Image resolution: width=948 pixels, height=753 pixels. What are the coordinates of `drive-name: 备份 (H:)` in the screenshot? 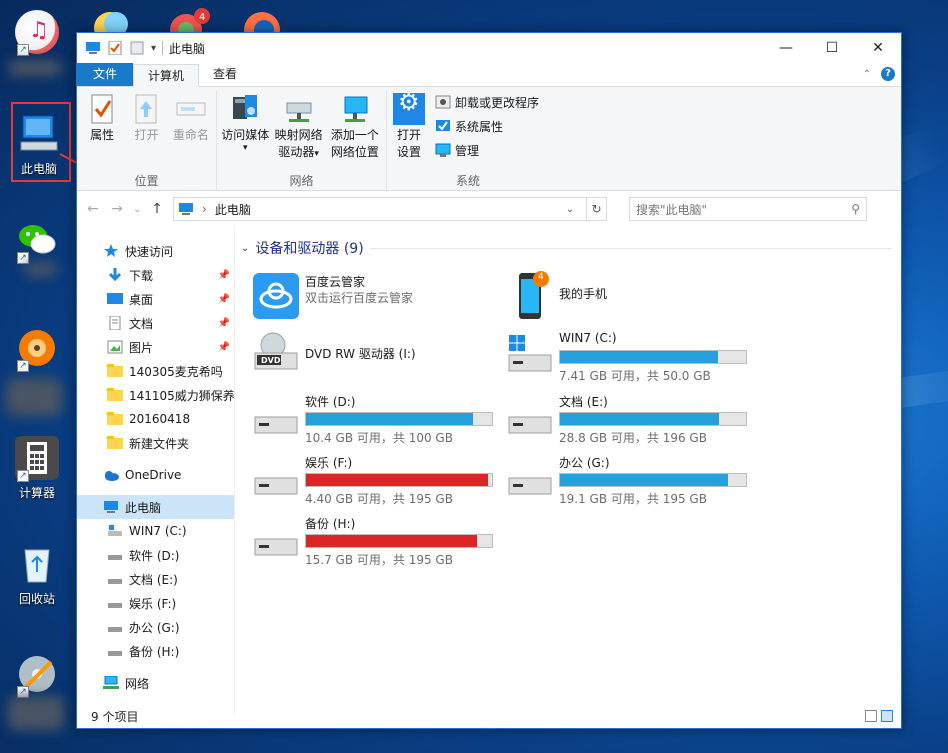 It's located at (330, 524).